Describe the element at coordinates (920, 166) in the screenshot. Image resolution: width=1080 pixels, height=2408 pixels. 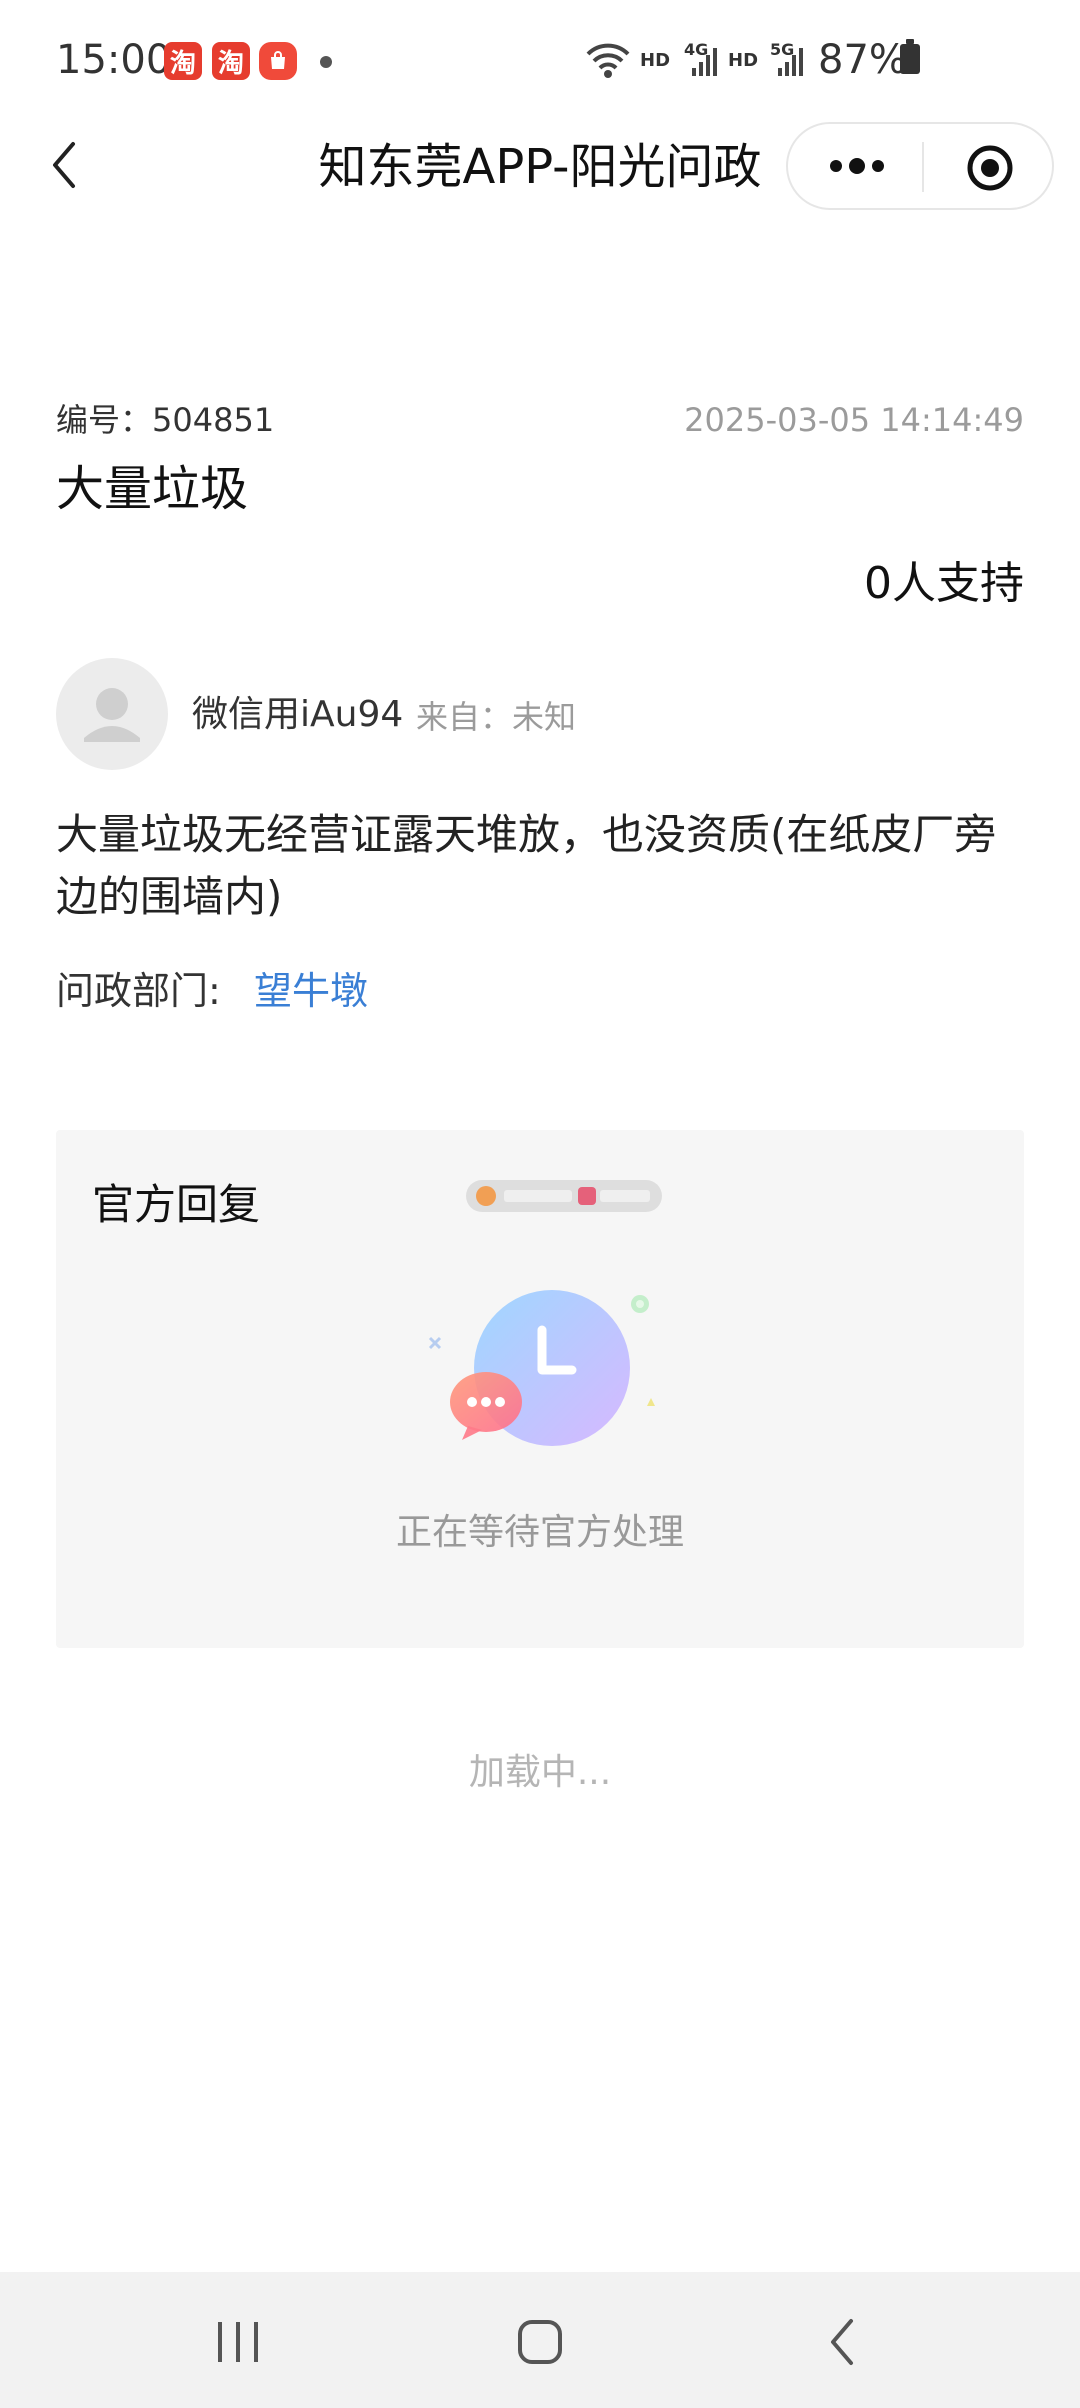
I see `miniapp-capsule` at that location.